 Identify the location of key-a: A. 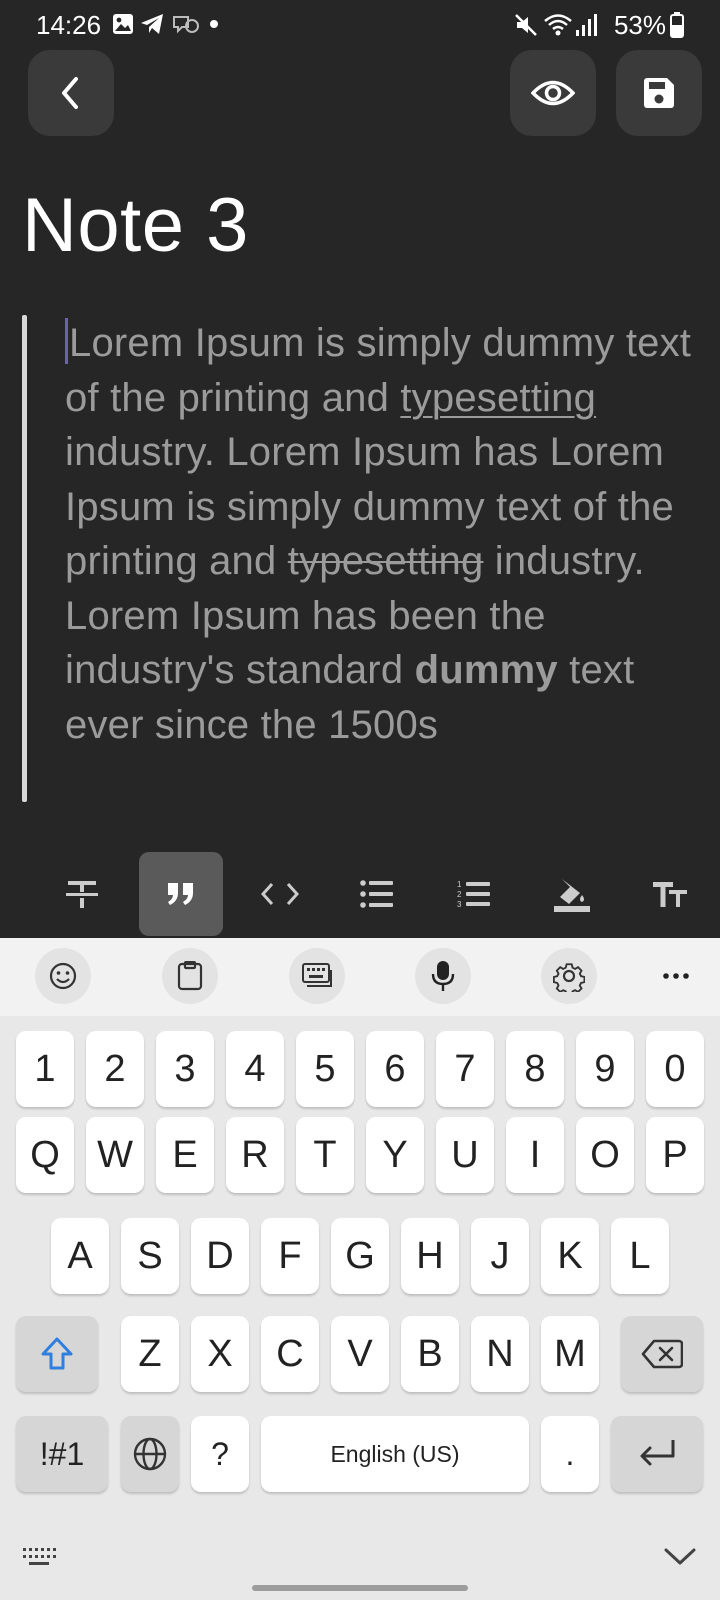
(80, 1256).